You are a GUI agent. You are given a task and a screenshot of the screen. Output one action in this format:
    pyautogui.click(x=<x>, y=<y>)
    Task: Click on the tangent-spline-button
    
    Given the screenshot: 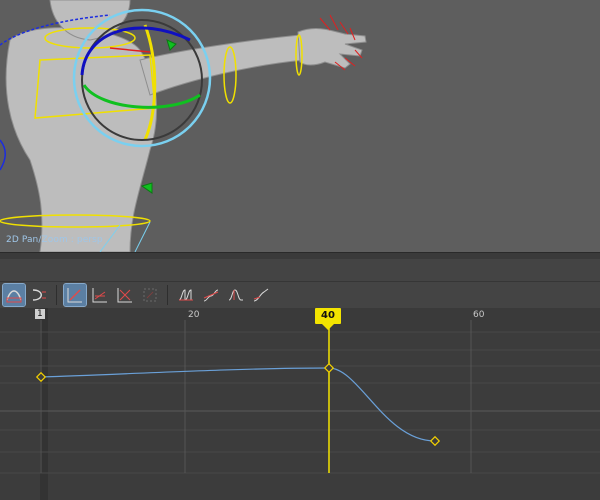 What is the action you would take?
    pyautogui.click(x=39, y=295)
    